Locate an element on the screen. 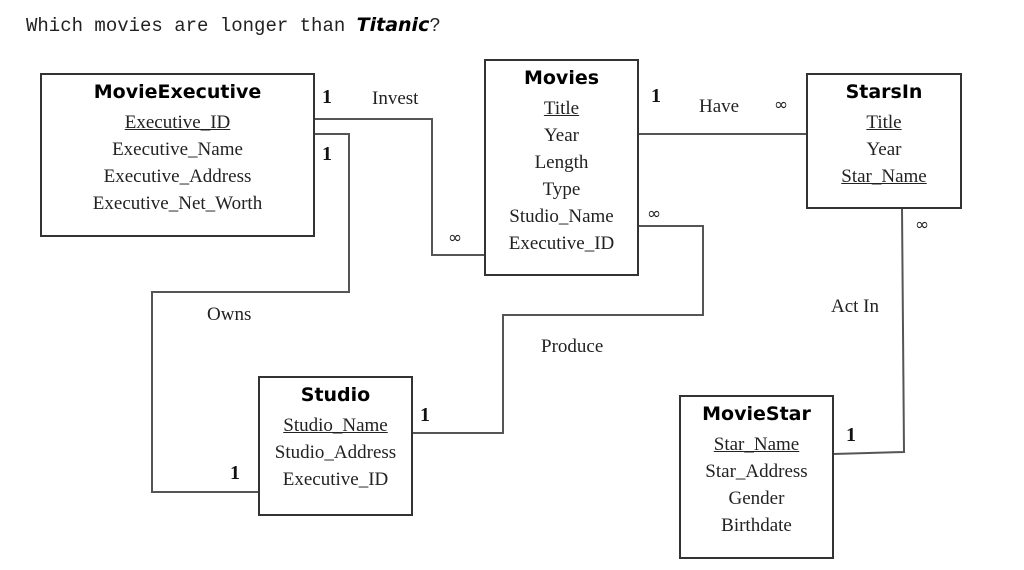  cardinality-invest-movies: ∞ is located at coordinates (455, 238).